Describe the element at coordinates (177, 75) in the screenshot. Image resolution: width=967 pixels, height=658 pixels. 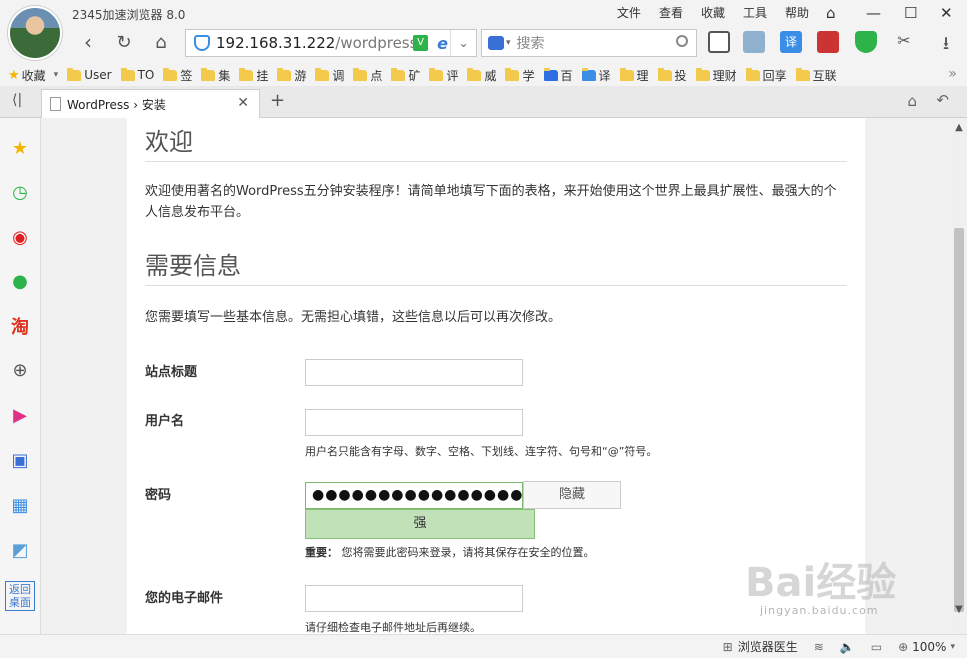
I see `bookmark-item: 签` at that location.